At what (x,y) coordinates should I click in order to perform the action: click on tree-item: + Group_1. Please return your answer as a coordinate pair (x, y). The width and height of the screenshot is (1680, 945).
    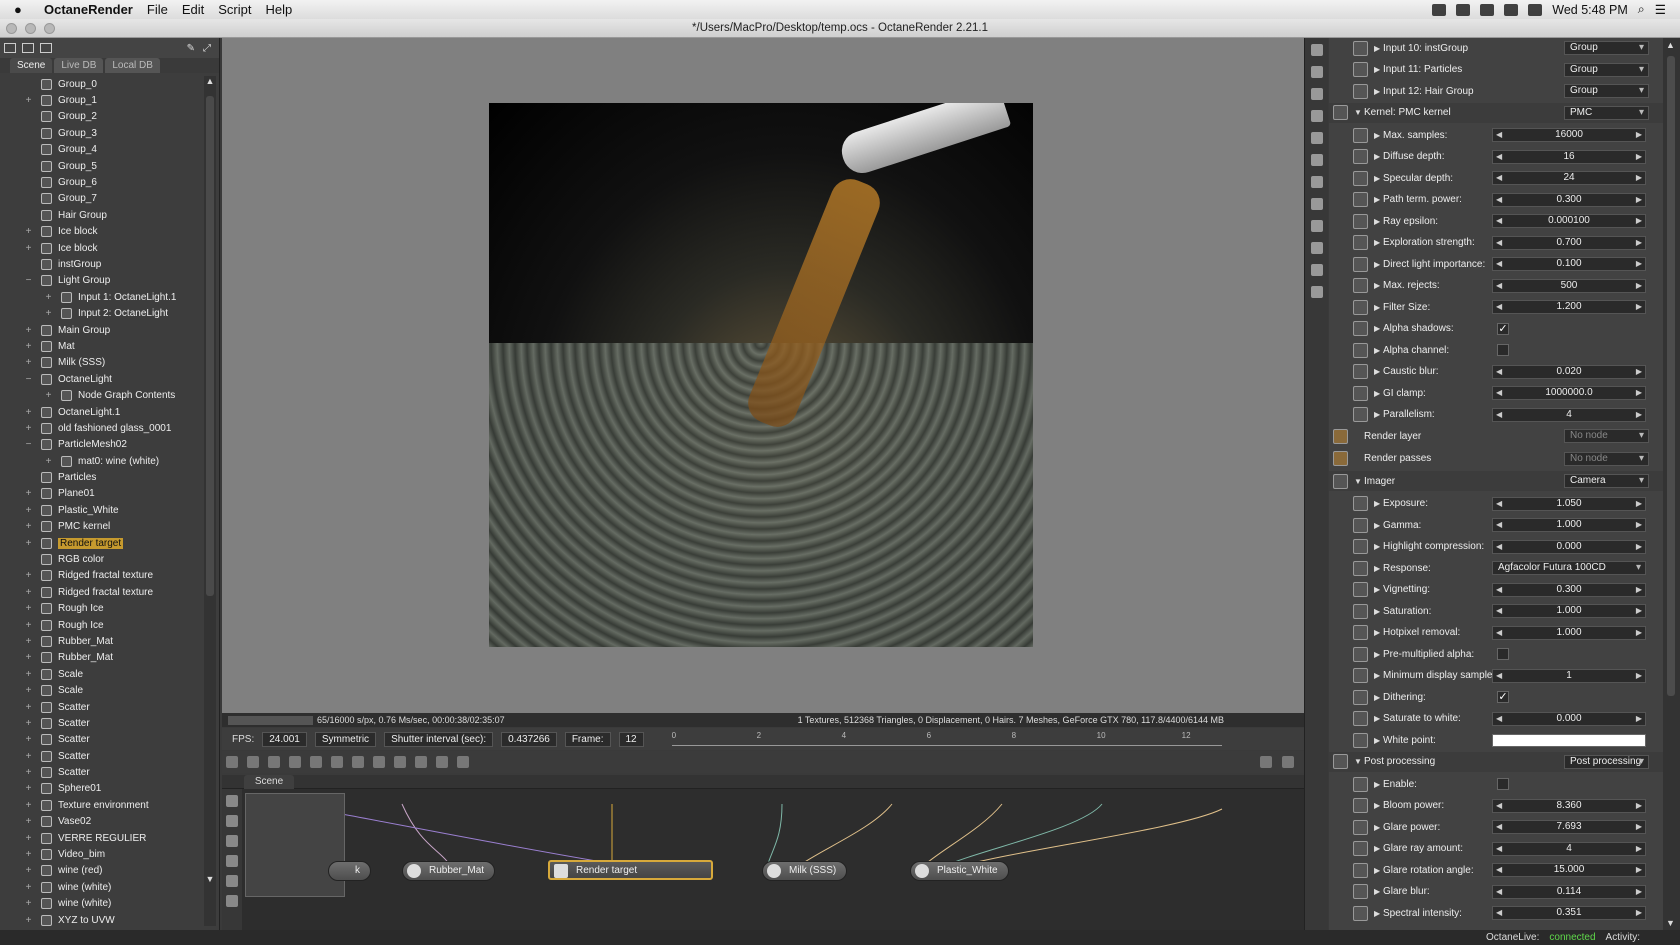
    Looking at the image, I should click on (102, 100).